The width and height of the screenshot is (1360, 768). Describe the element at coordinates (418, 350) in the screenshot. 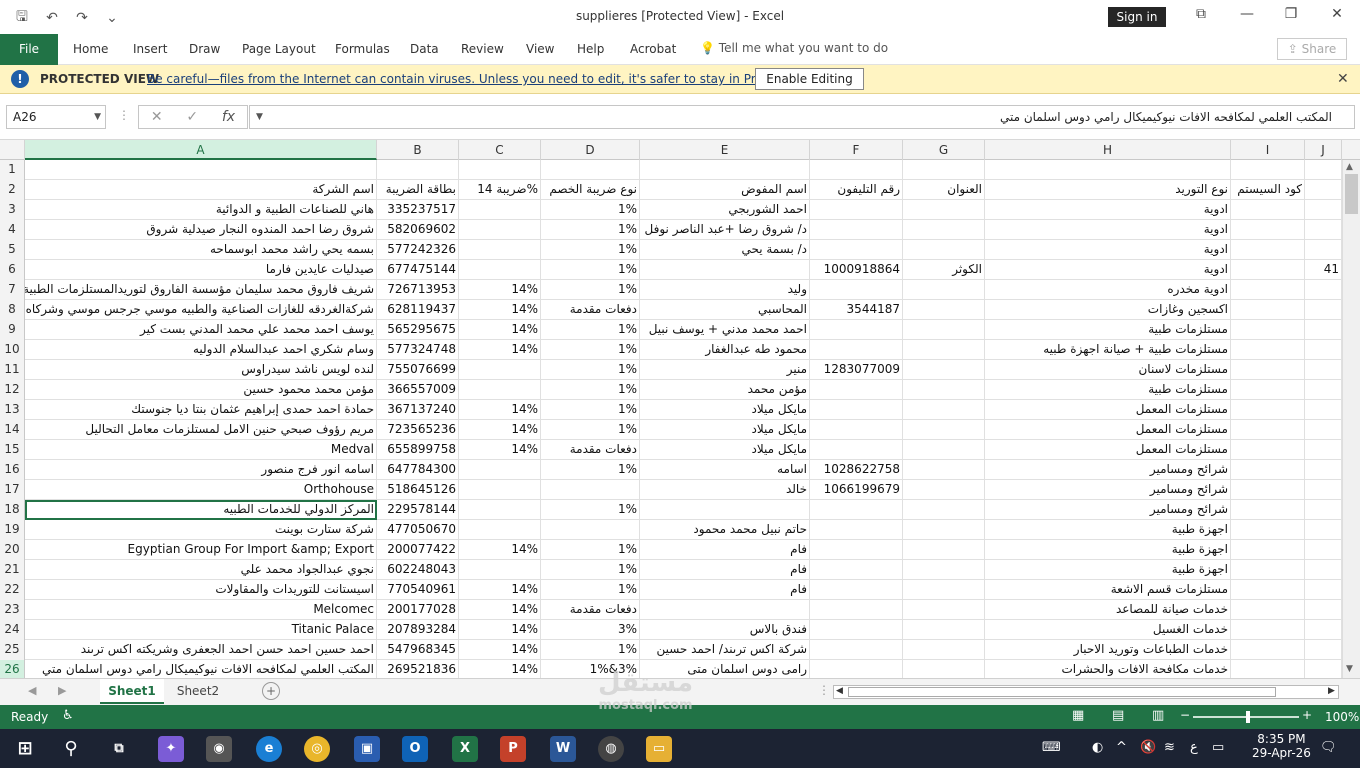

I see `cell-b: 577324748` at that location.